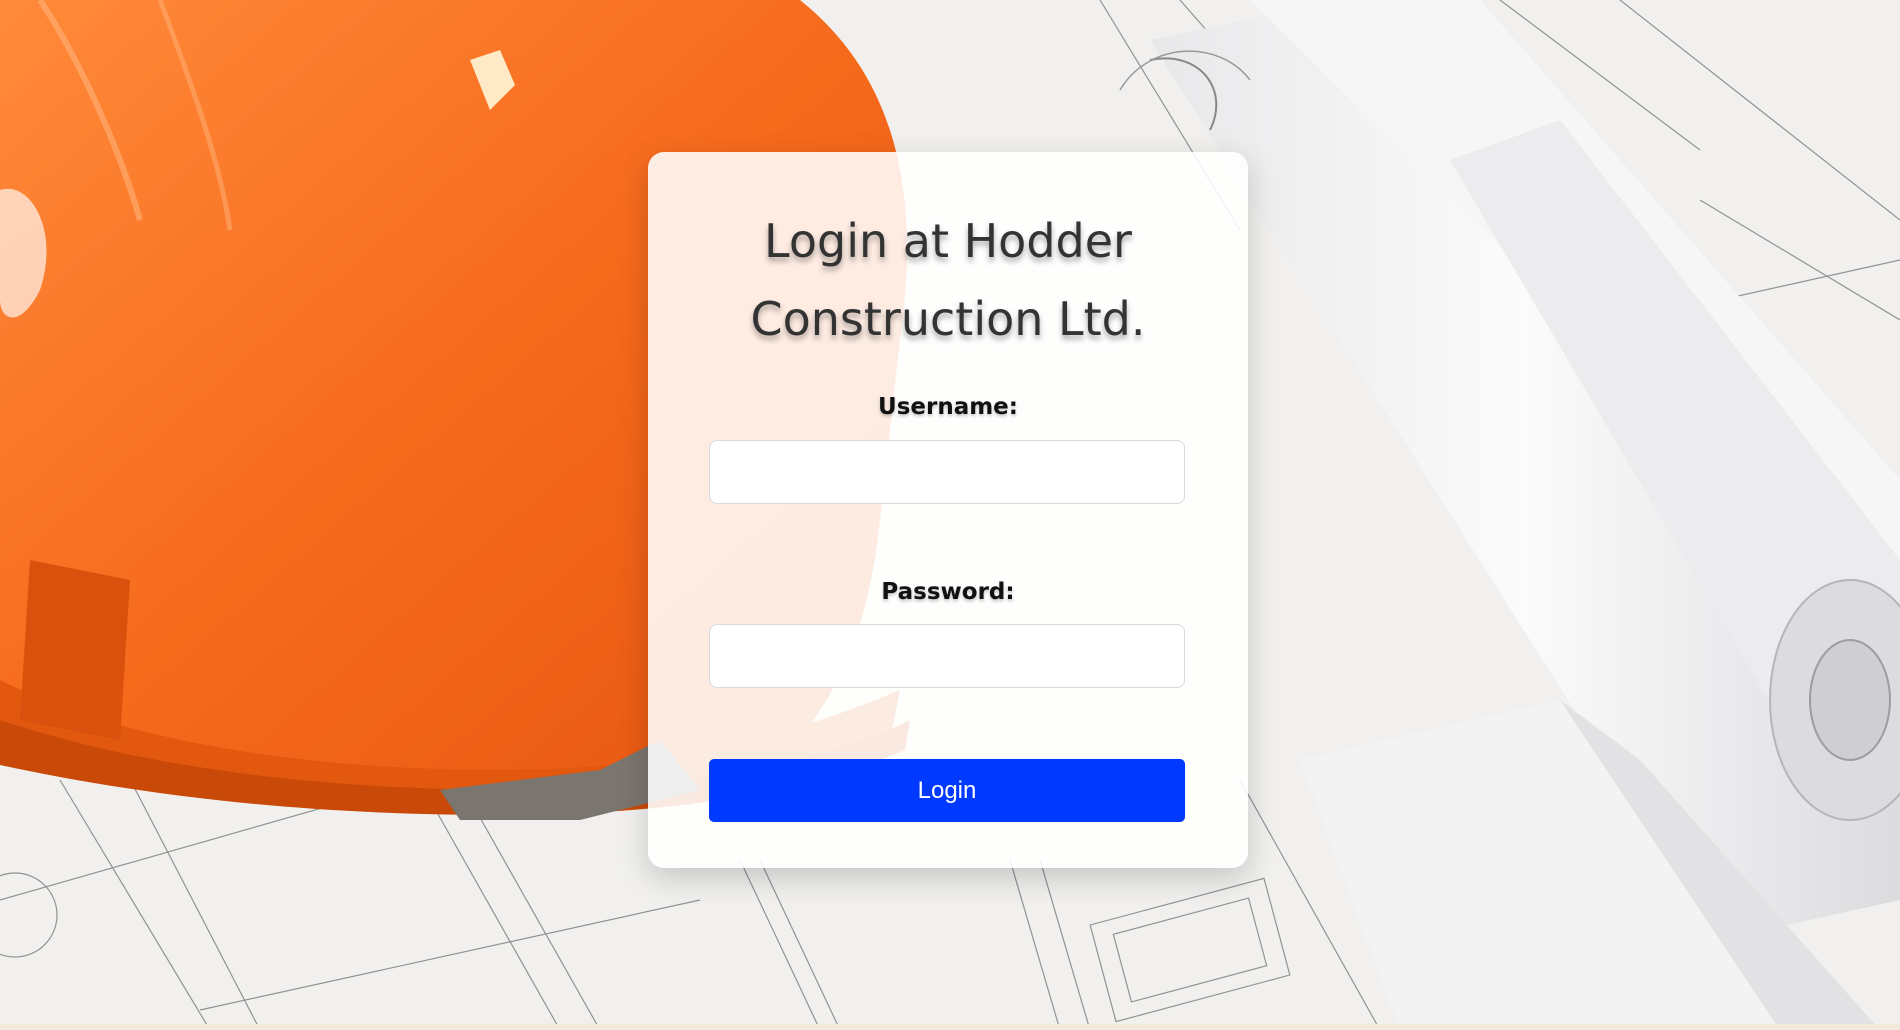  I want to click on username-input, so click(947, 472).